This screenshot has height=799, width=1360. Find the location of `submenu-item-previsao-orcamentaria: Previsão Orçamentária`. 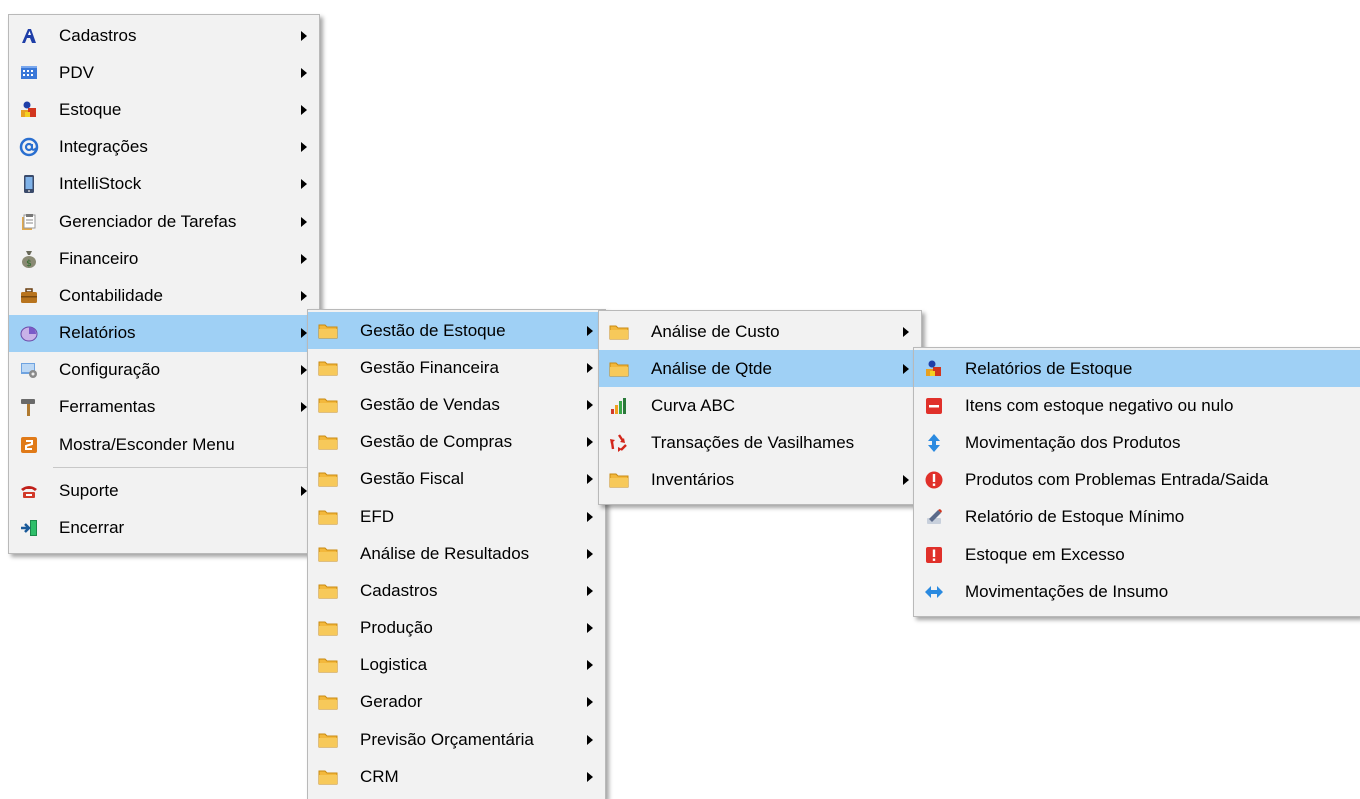

submenu-item-previsao-orcamentaria: Previsão Orçamentária is located at coordinates (456, 739).